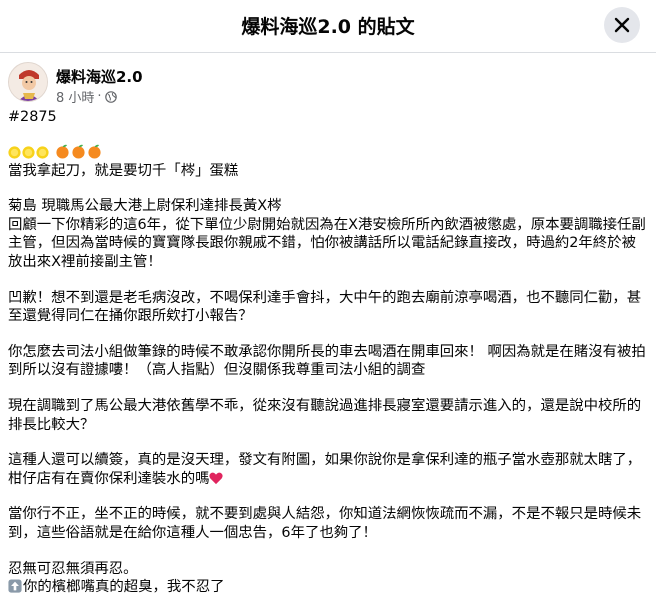 The height and width of the screenshot is (597, 656). Describe the element at coordinates (99, 76) in the screenshot. I see `author-name: 爆料海巡2.0` at that location.